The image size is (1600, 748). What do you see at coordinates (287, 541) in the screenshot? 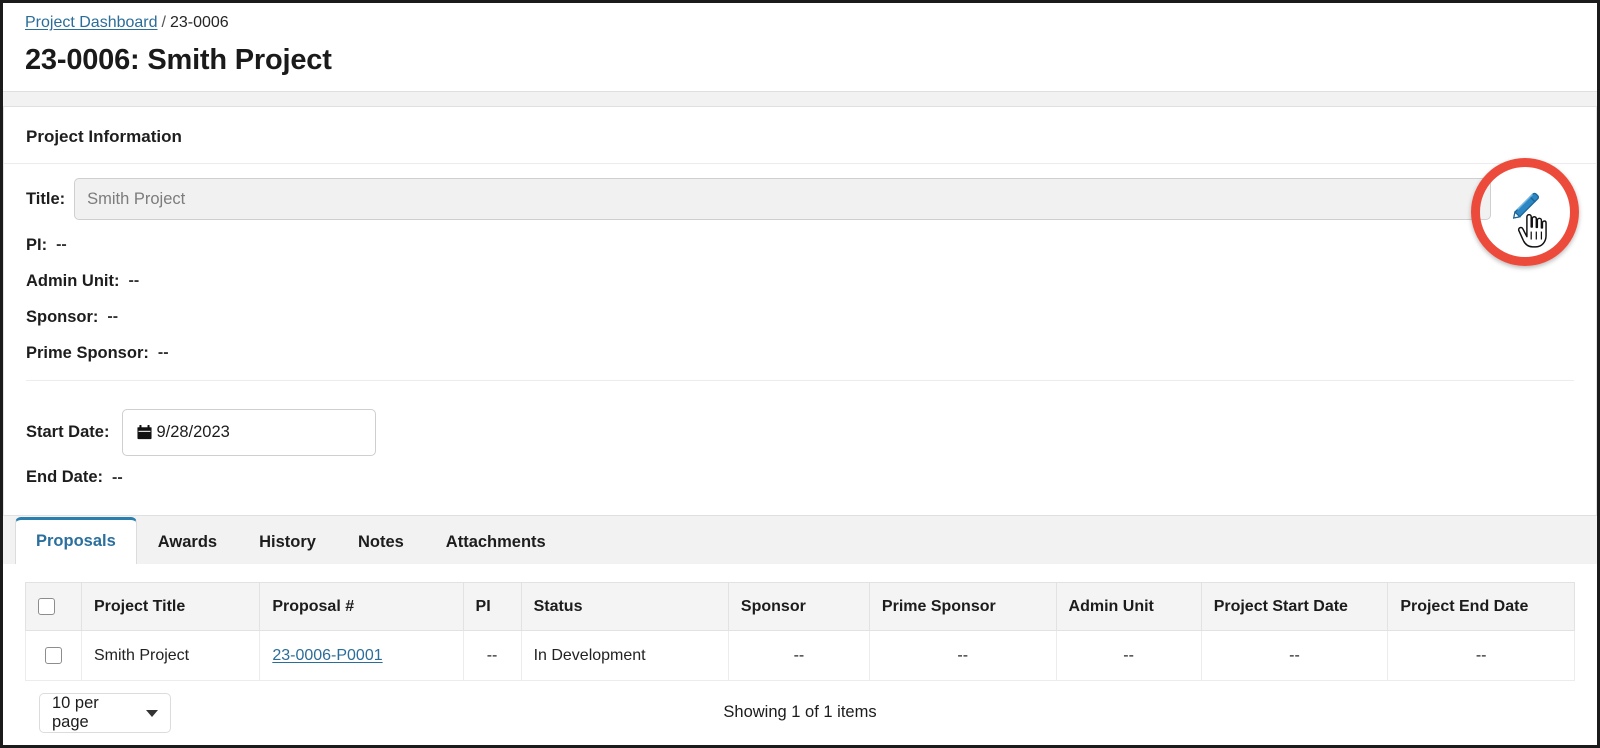
I see `tab-history: History` at bounding box center [287, 541].